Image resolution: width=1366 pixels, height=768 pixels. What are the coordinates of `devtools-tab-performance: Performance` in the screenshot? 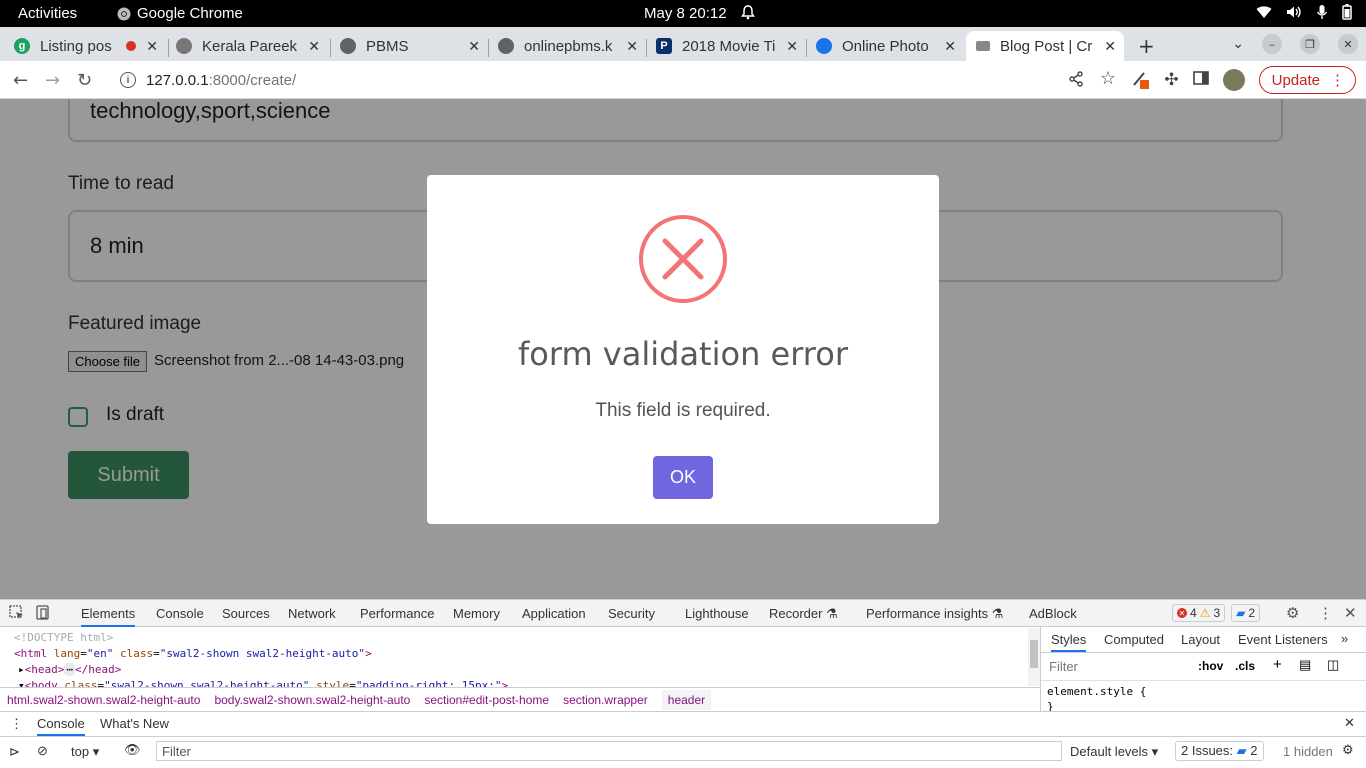 It's located at (397, 613).